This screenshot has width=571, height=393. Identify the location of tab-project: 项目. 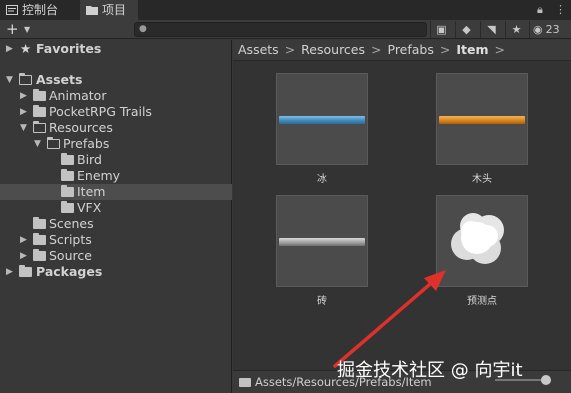
(109, 10).